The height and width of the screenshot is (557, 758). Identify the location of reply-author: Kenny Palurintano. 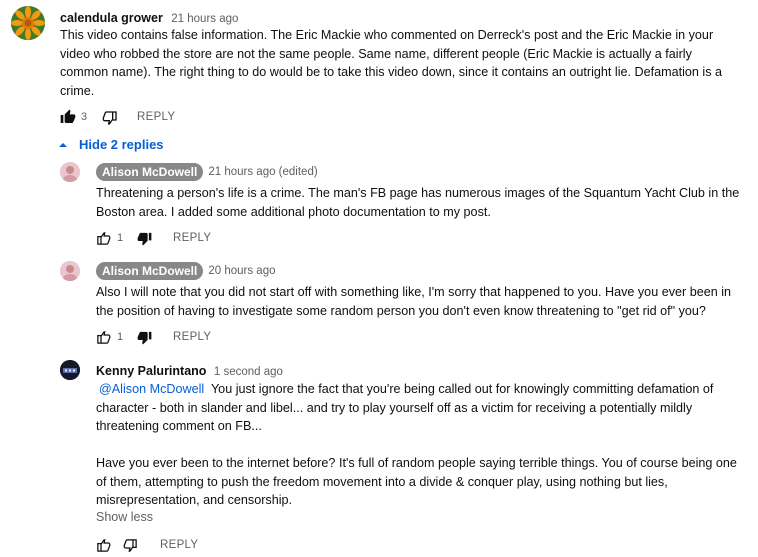
(151, 371).